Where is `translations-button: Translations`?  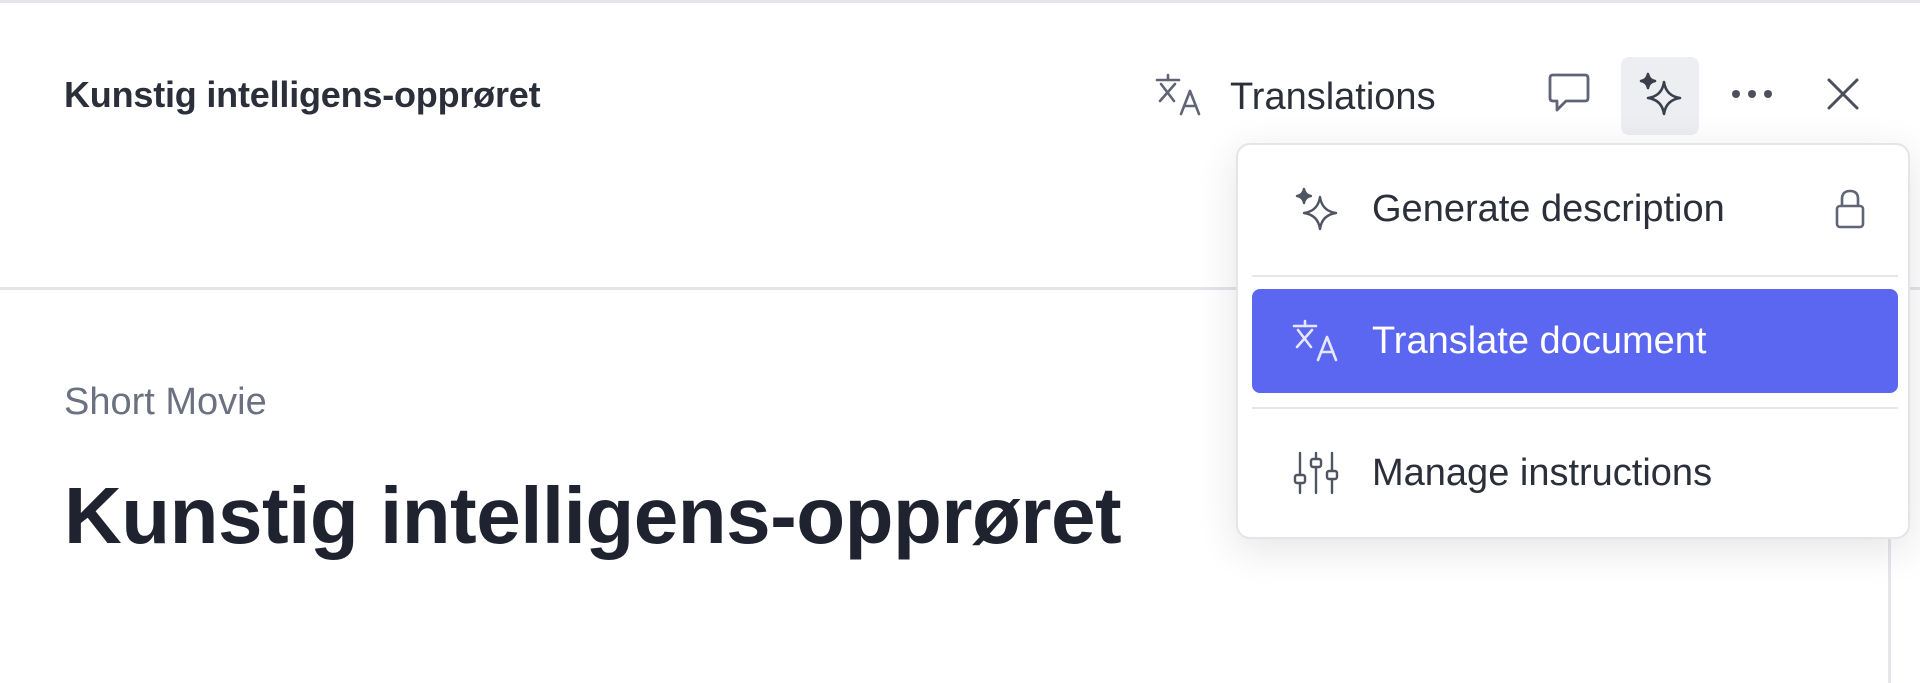
translations-button: Translations is located at coordinates (1295, 97).